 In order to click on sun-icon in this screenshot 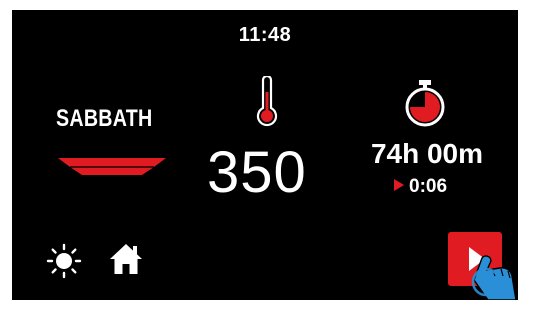, I will do `click(64, 261)`.